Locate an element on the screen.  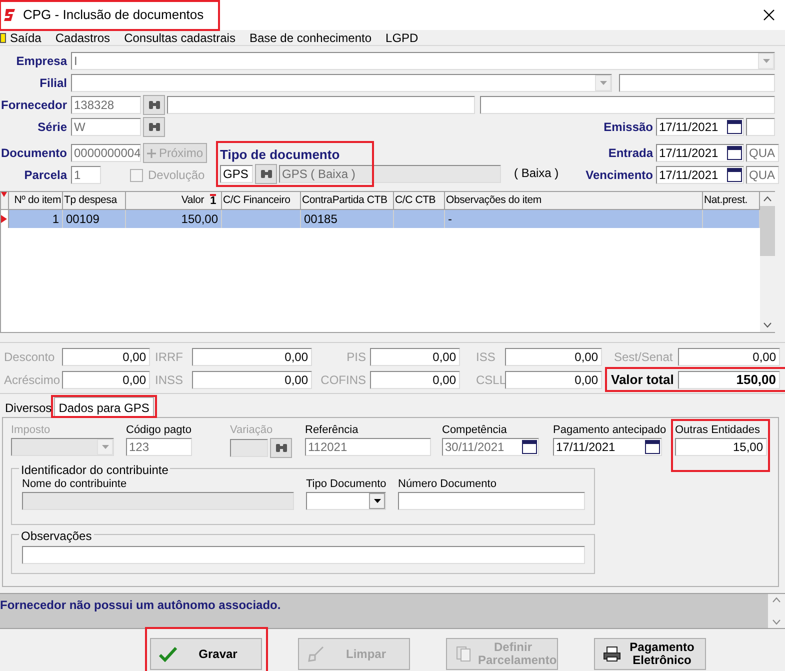
field-label: Acréscimo is located at coordinates (32, 380).